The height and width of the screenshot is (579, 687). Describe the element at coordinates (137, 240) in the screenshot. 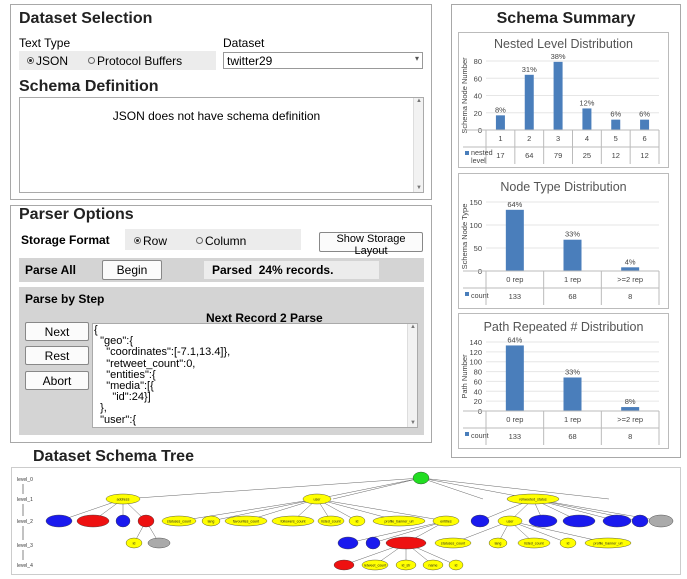

I see `row-radio-icon` at that location.